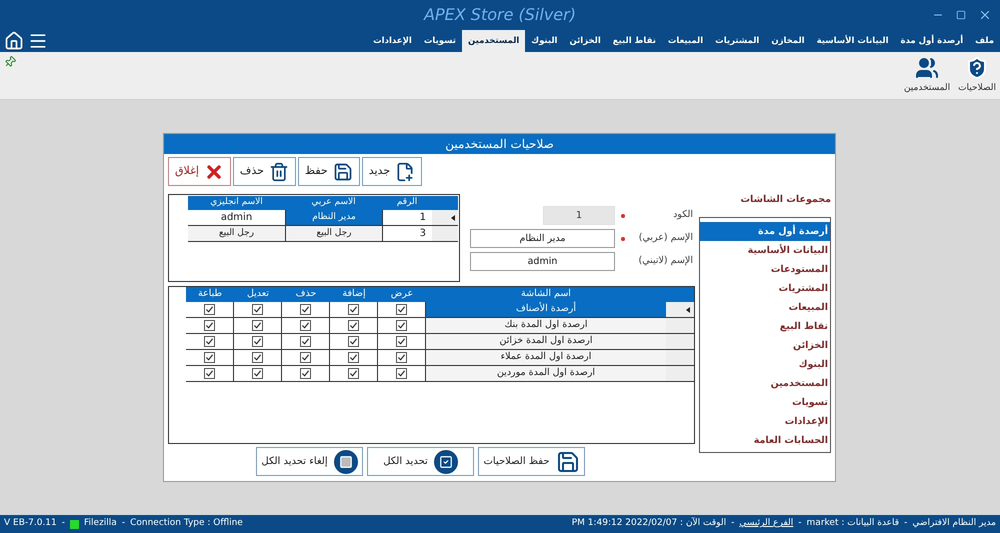 This screenshot has width=1000, height=533. I want to click on toolbar-button: حذف, so click(264, 171).